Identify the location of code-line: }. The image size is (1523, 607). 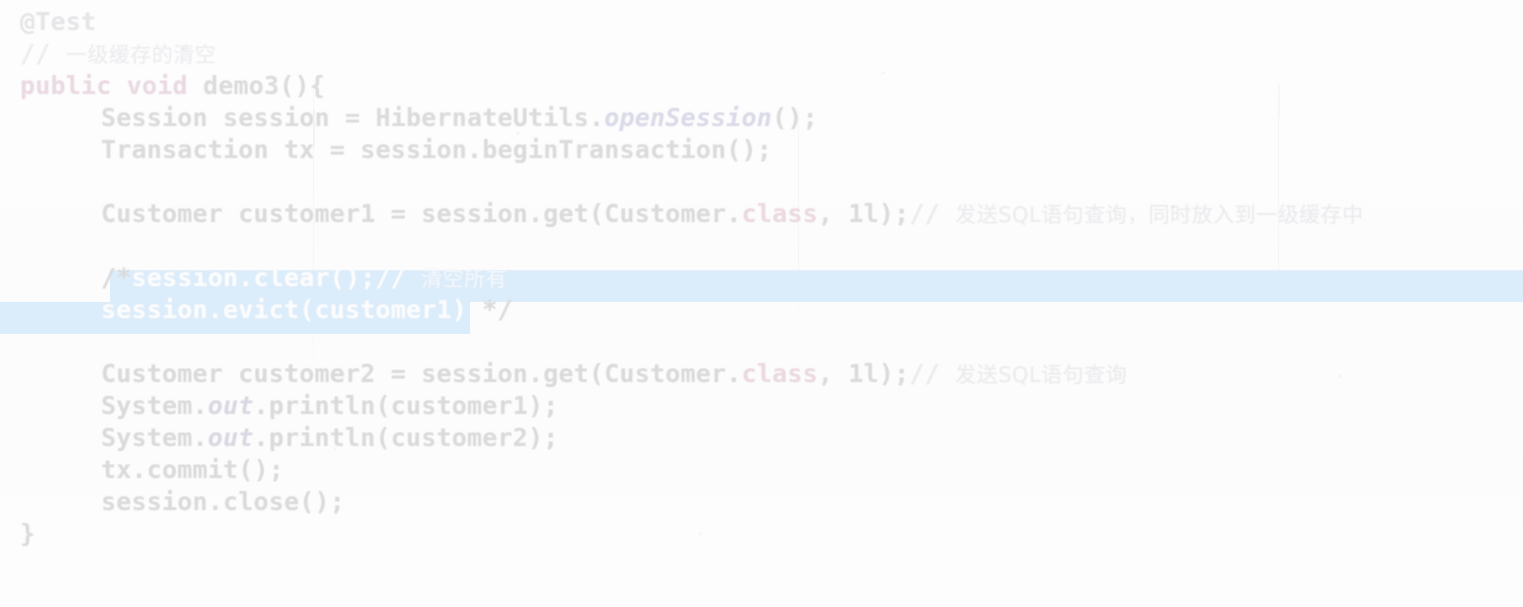
(27, 534).